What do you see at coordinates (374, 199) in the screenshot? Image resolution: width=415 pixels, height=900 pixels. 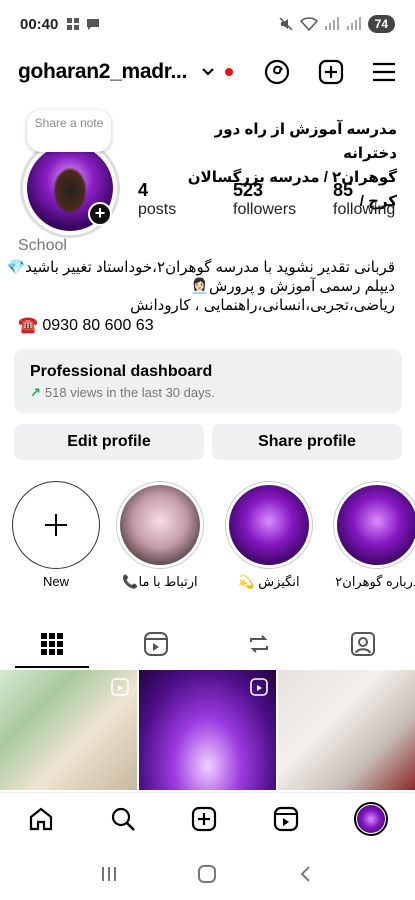 I see `following-stat: 85 following` at bounding box center [374, 199].